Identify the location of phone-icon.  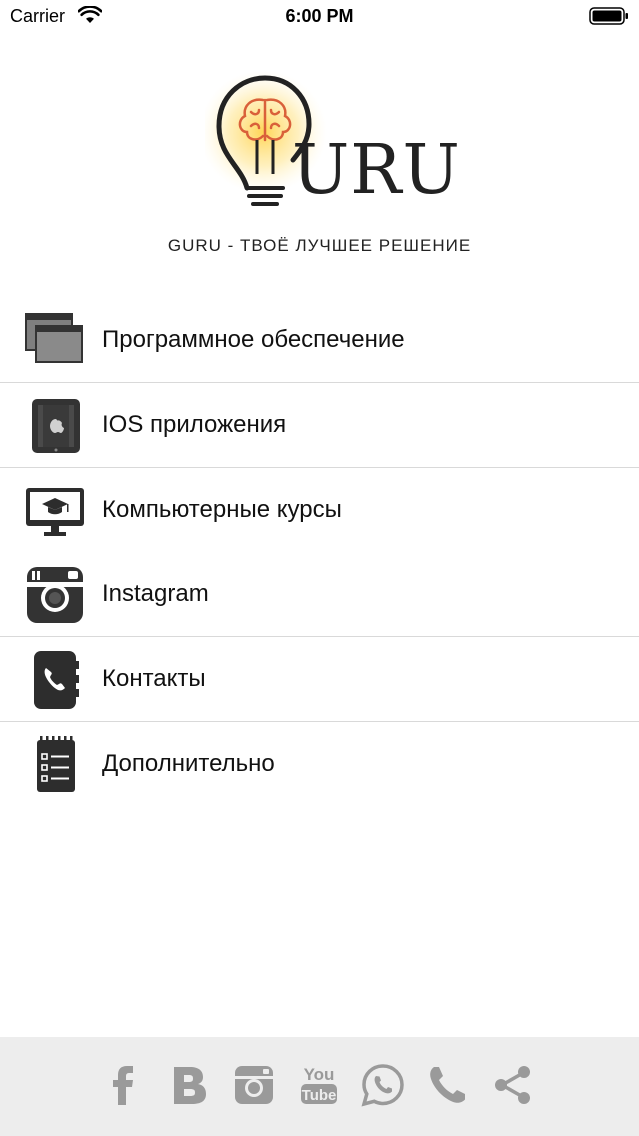
(447, 1085).